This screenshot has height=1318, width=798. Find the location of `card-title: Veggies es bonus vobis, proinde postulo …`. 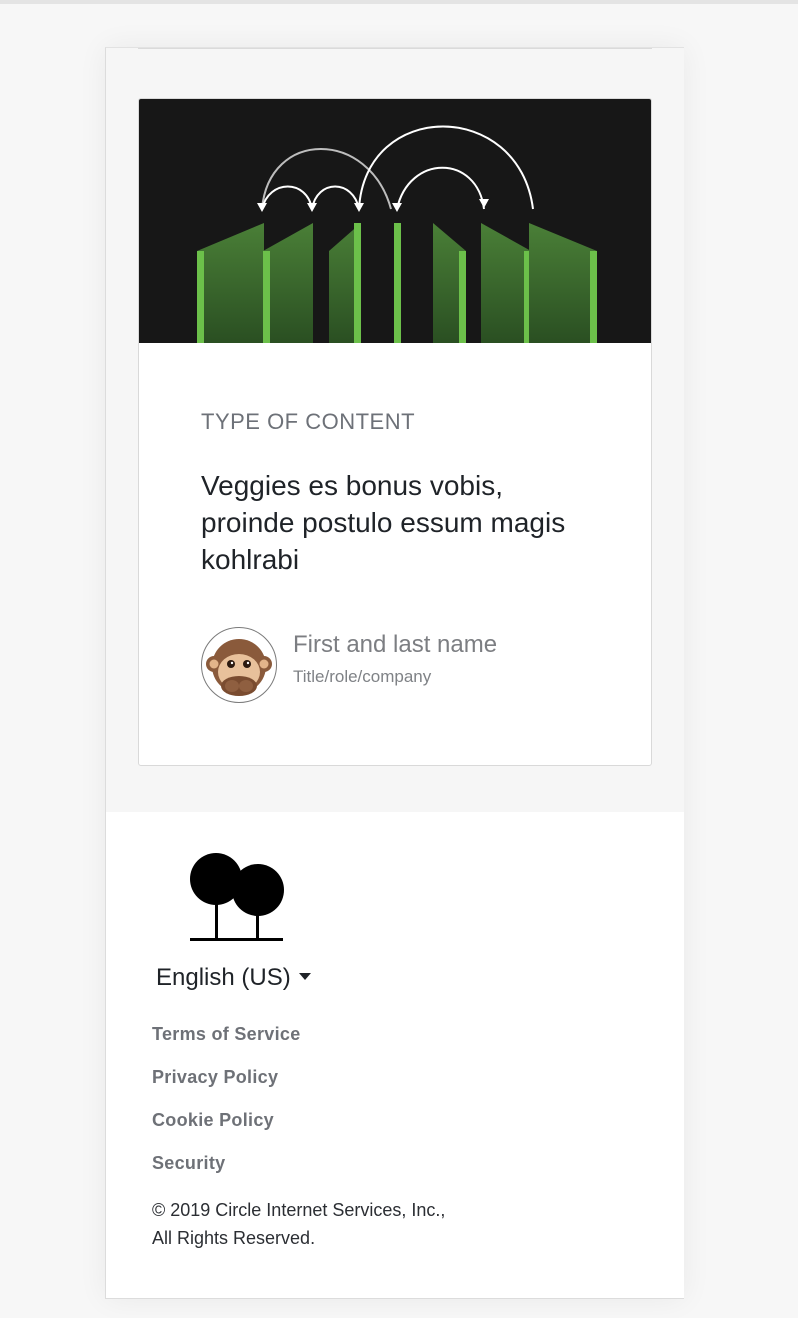

card-title: Veggies es bonus vobis, proinde postulo … is located at coordinates (391, 522).